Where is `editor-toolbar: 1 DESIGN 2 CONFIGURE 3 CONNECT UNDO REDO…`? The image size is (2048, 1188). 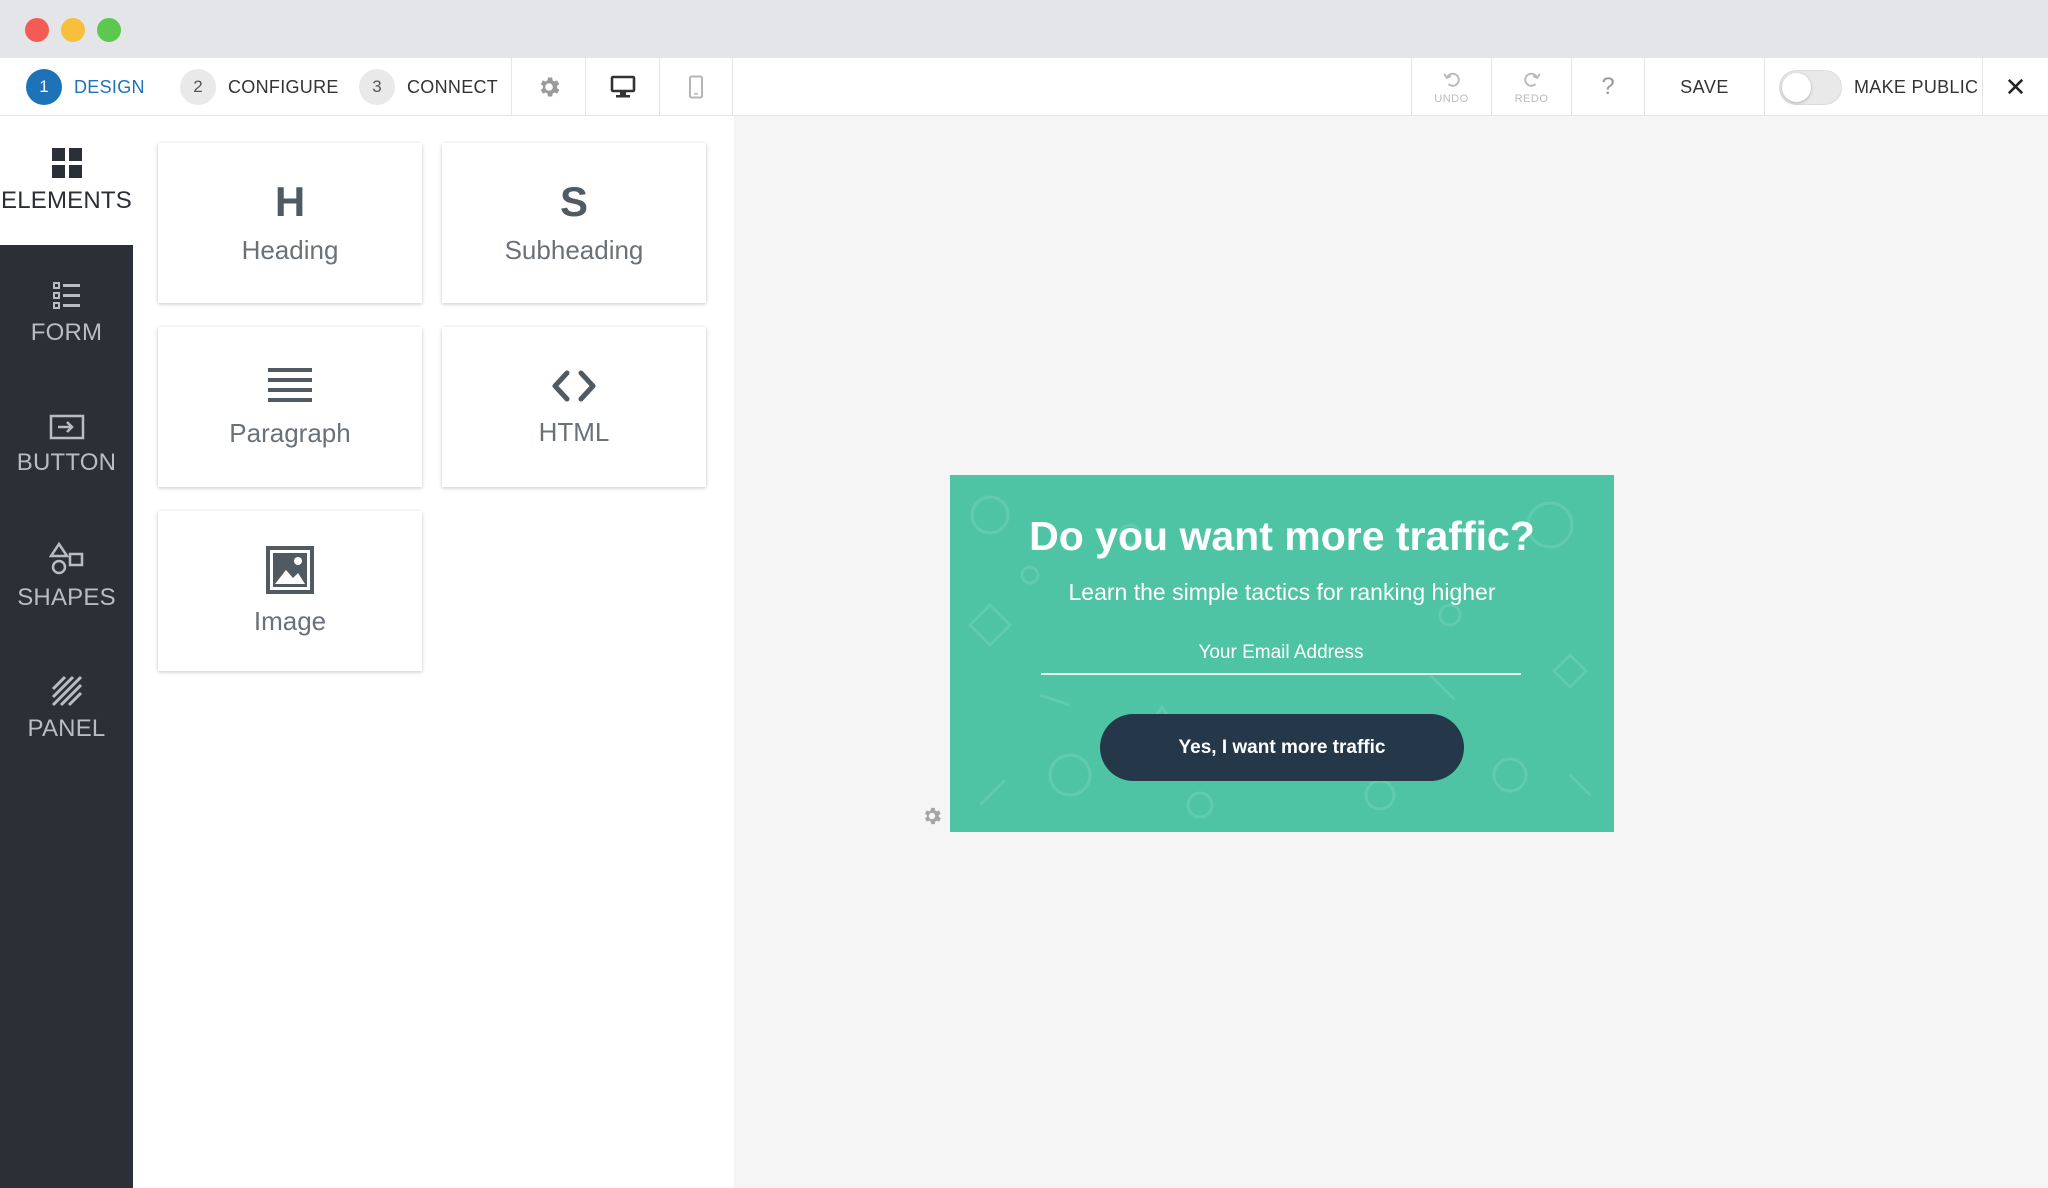
editor-toolbar: 1 DESIGN 2 CONFIGURE 3 CONNECT UNDO REDO… is located at coordinates (1024, 87).